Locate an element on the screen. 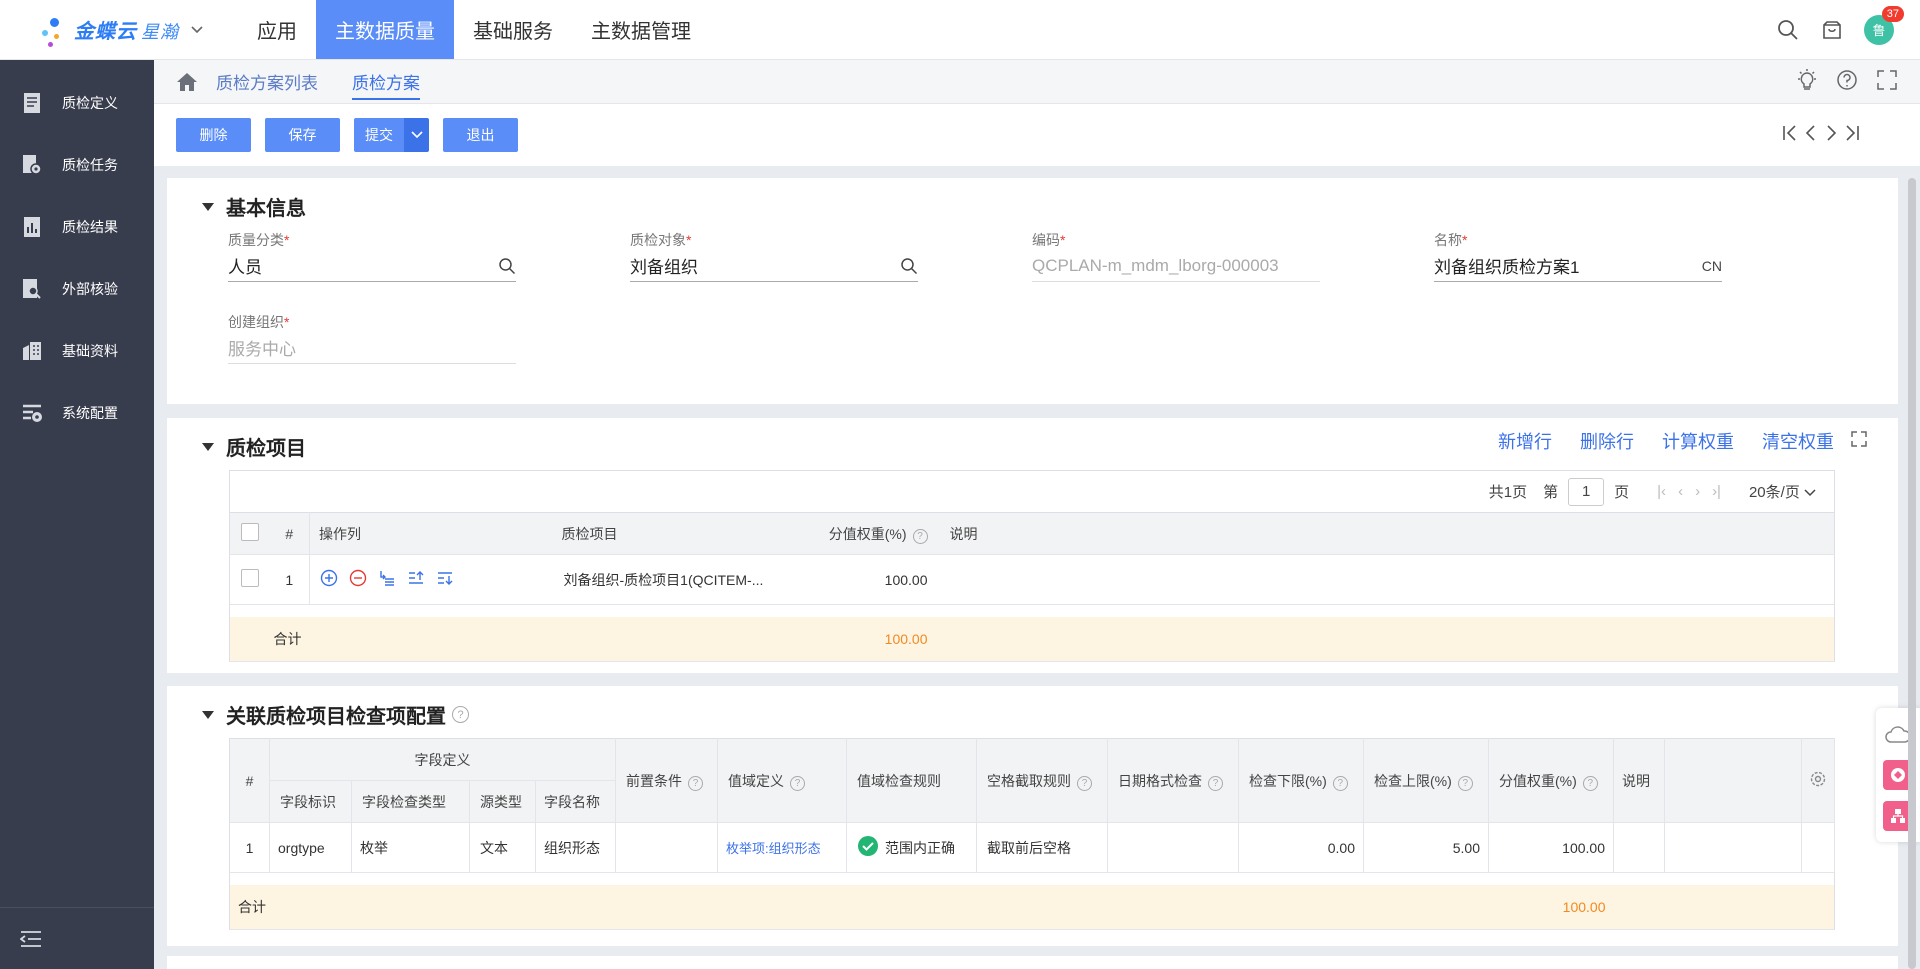 This screenshot has height=969, width=1920. exit-button: 退出 is located at coordinates (480, 135).